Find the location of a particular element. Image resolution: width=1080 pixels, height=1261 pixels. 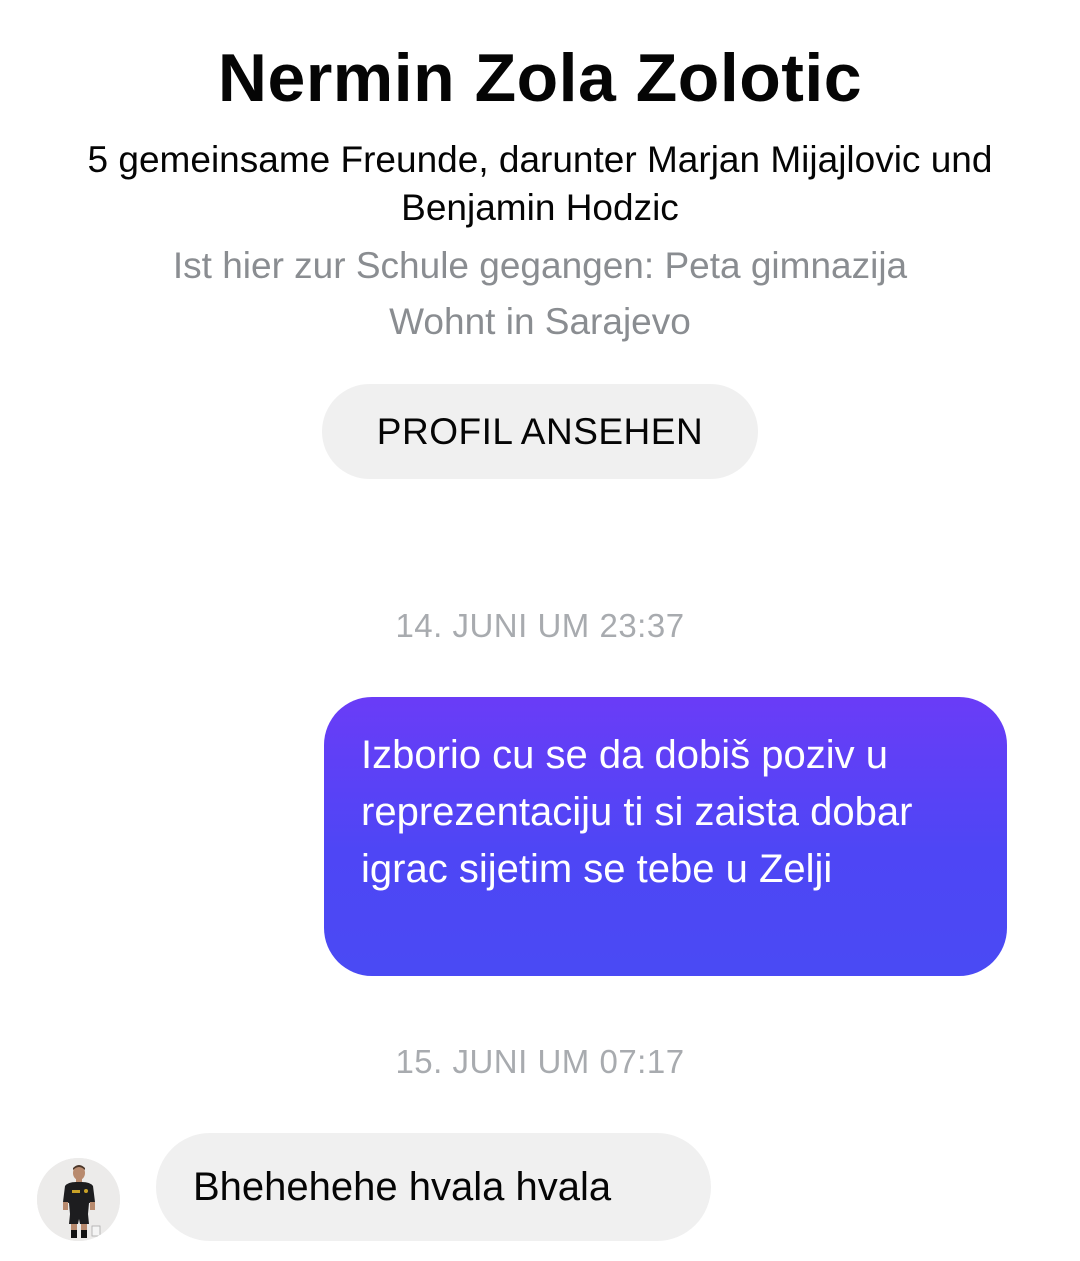

avatar is located at coordinates (78, 1199).